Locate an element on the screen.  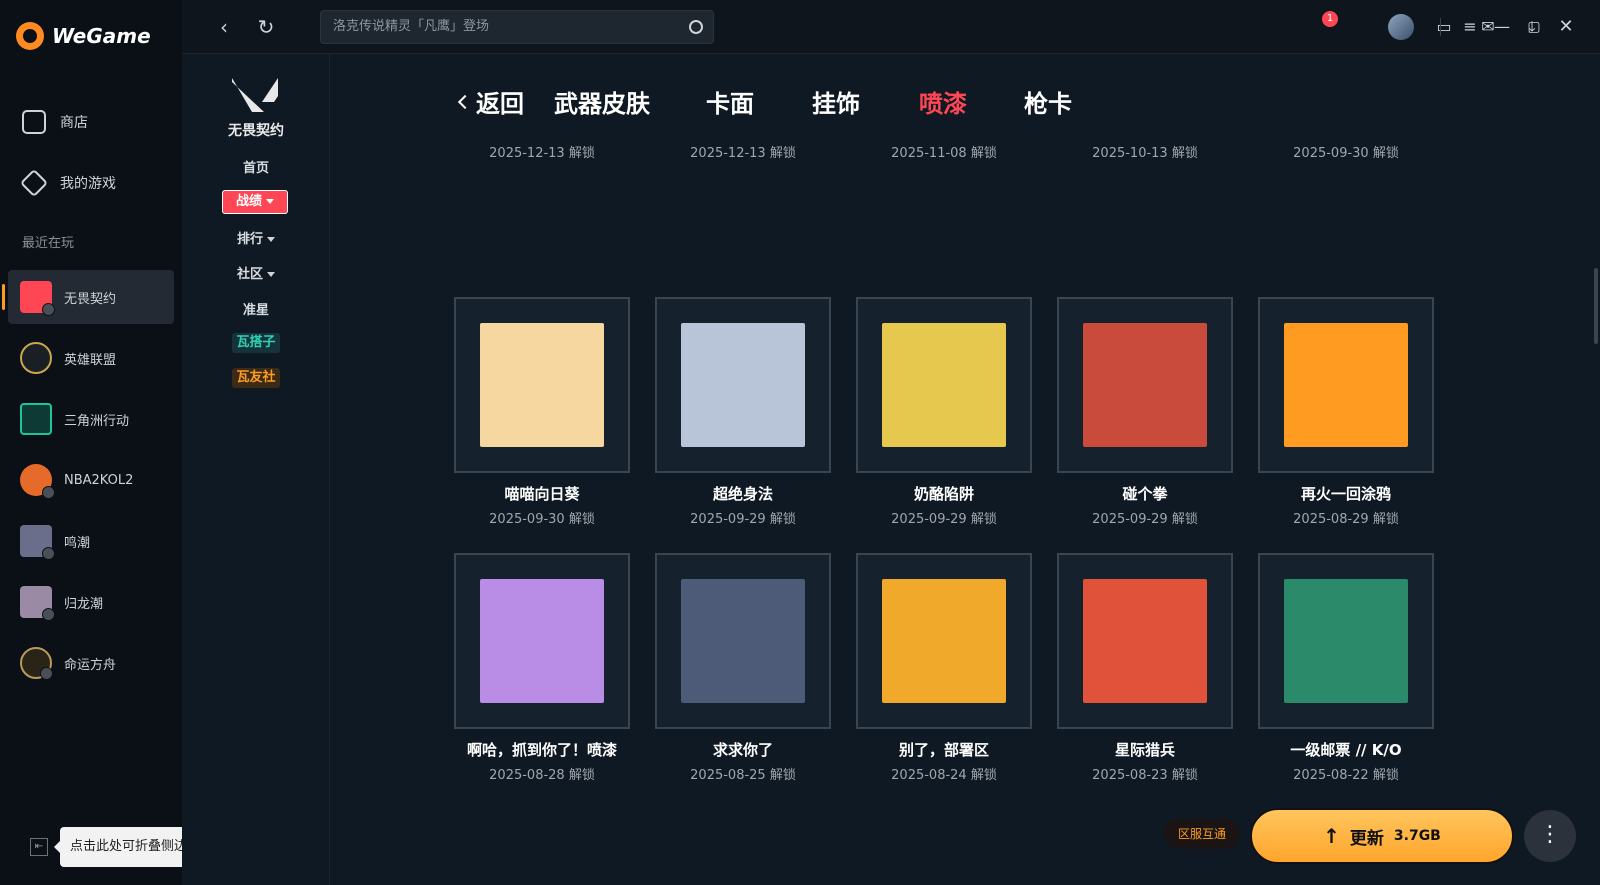
arrow-up-icon: ↑ is located at coordinates (1331, 836).